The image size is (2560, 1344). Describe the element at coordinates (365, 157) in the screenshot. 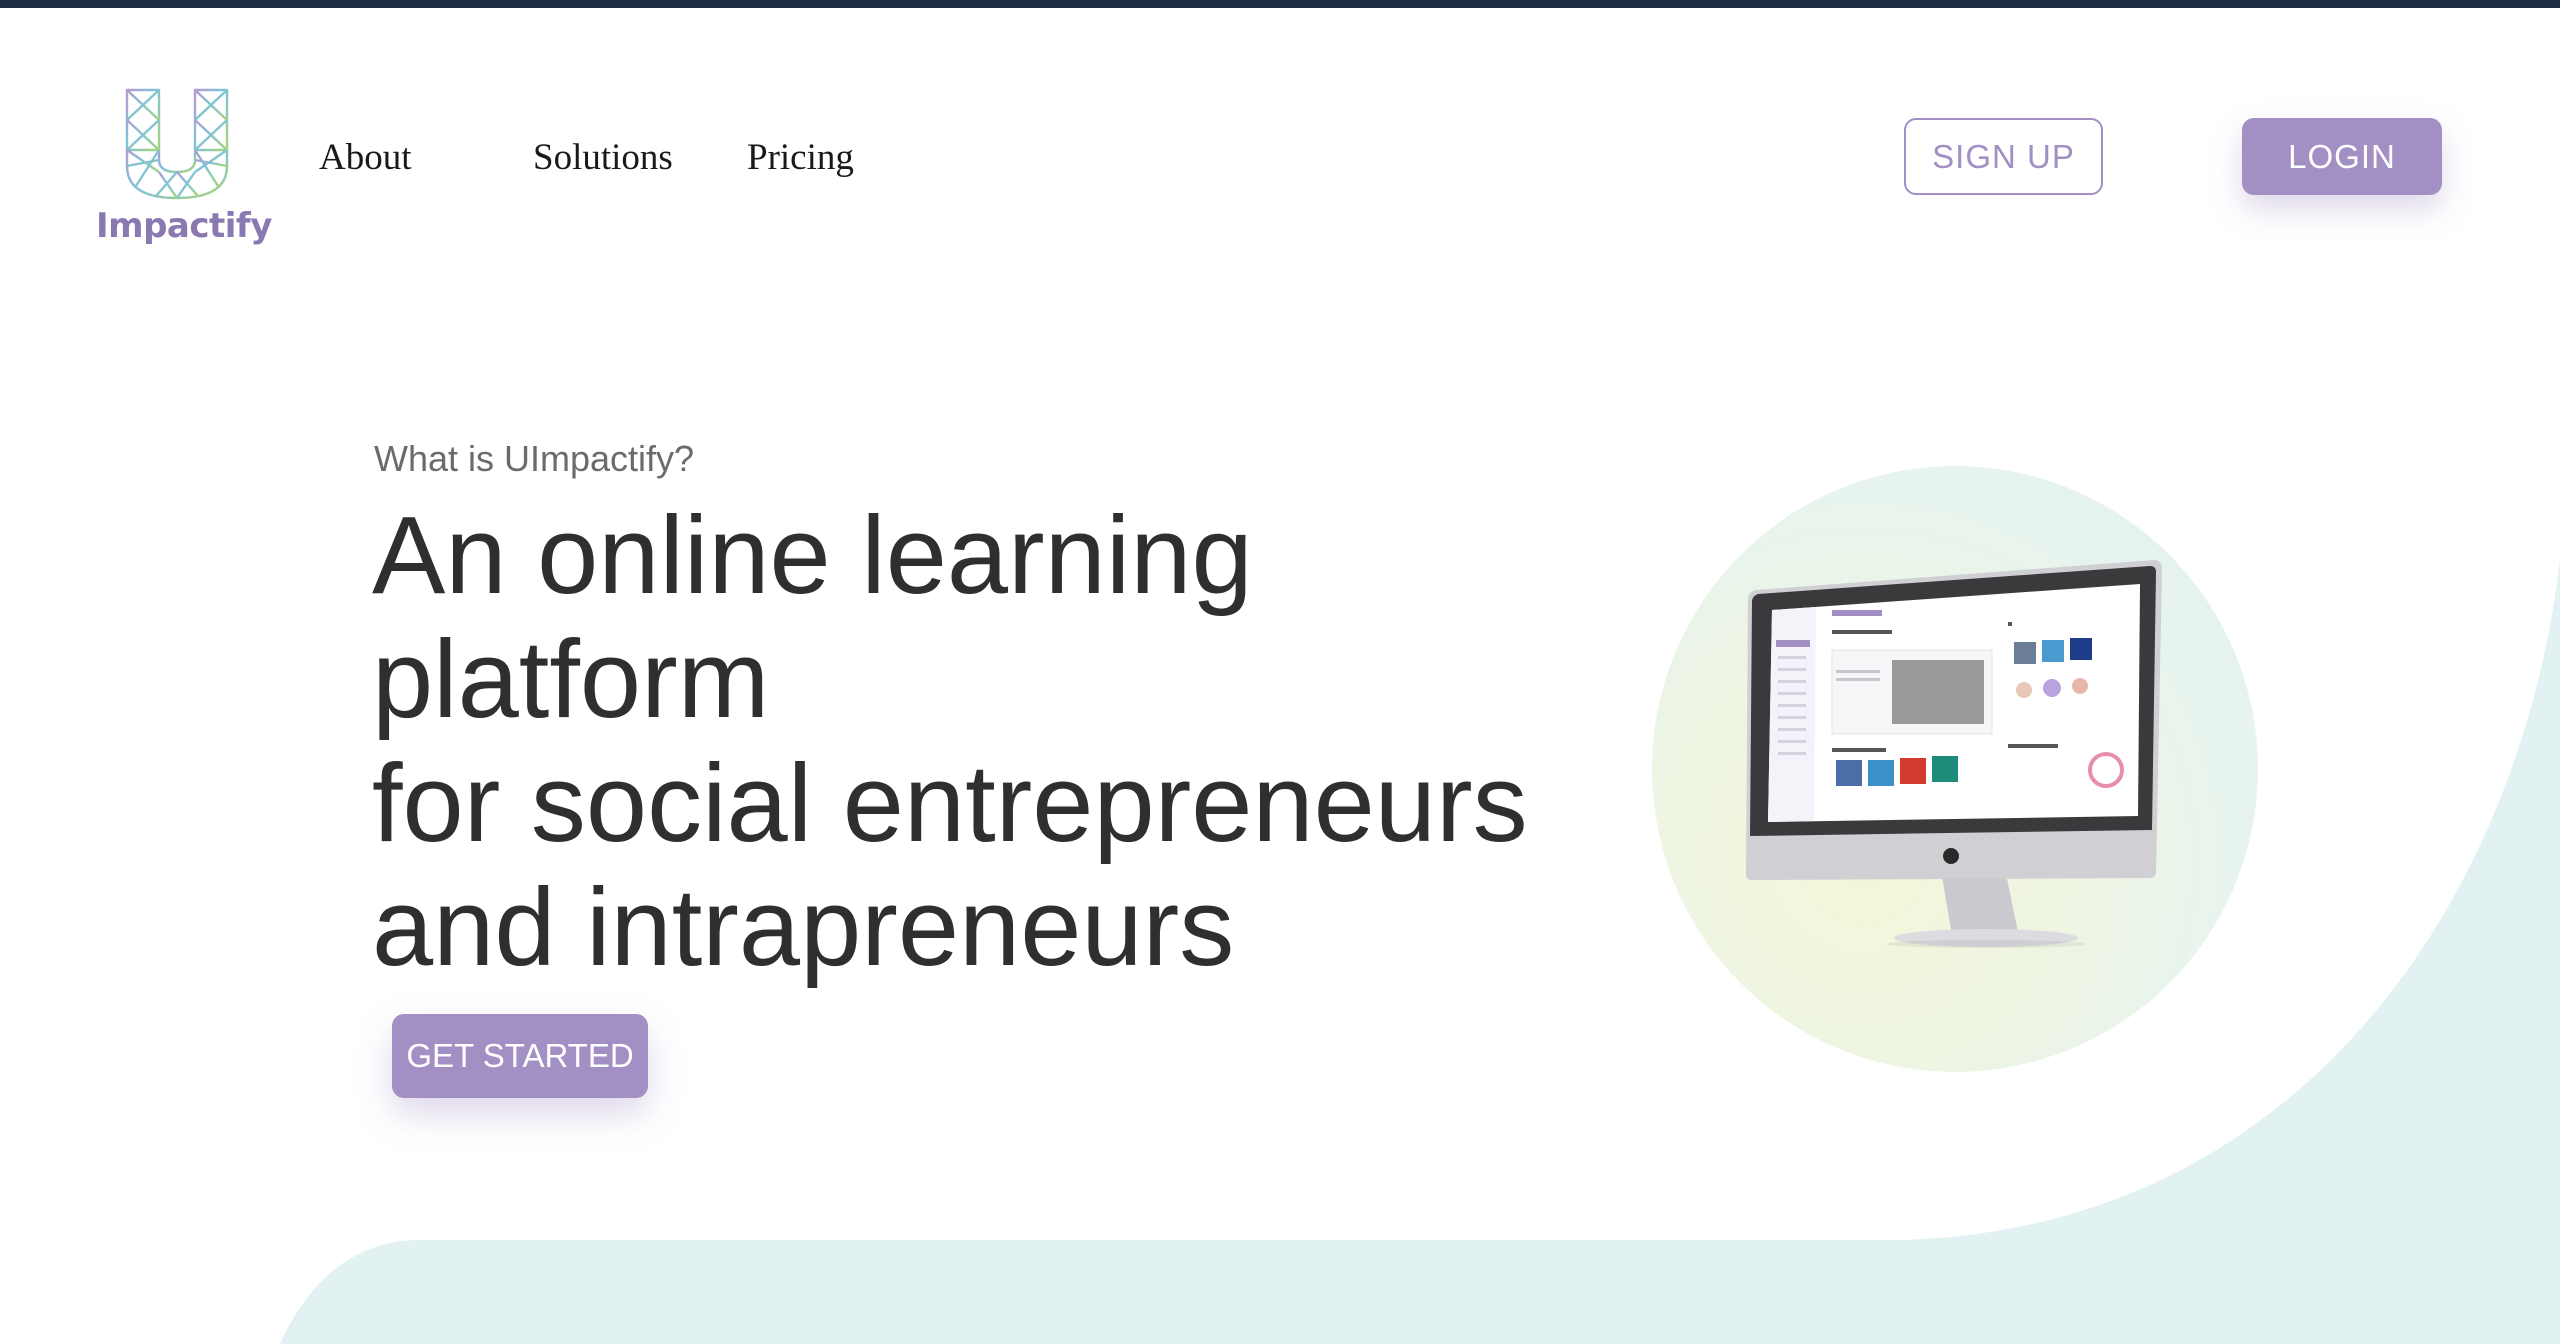

I see `nav-link-about: About` at that location.